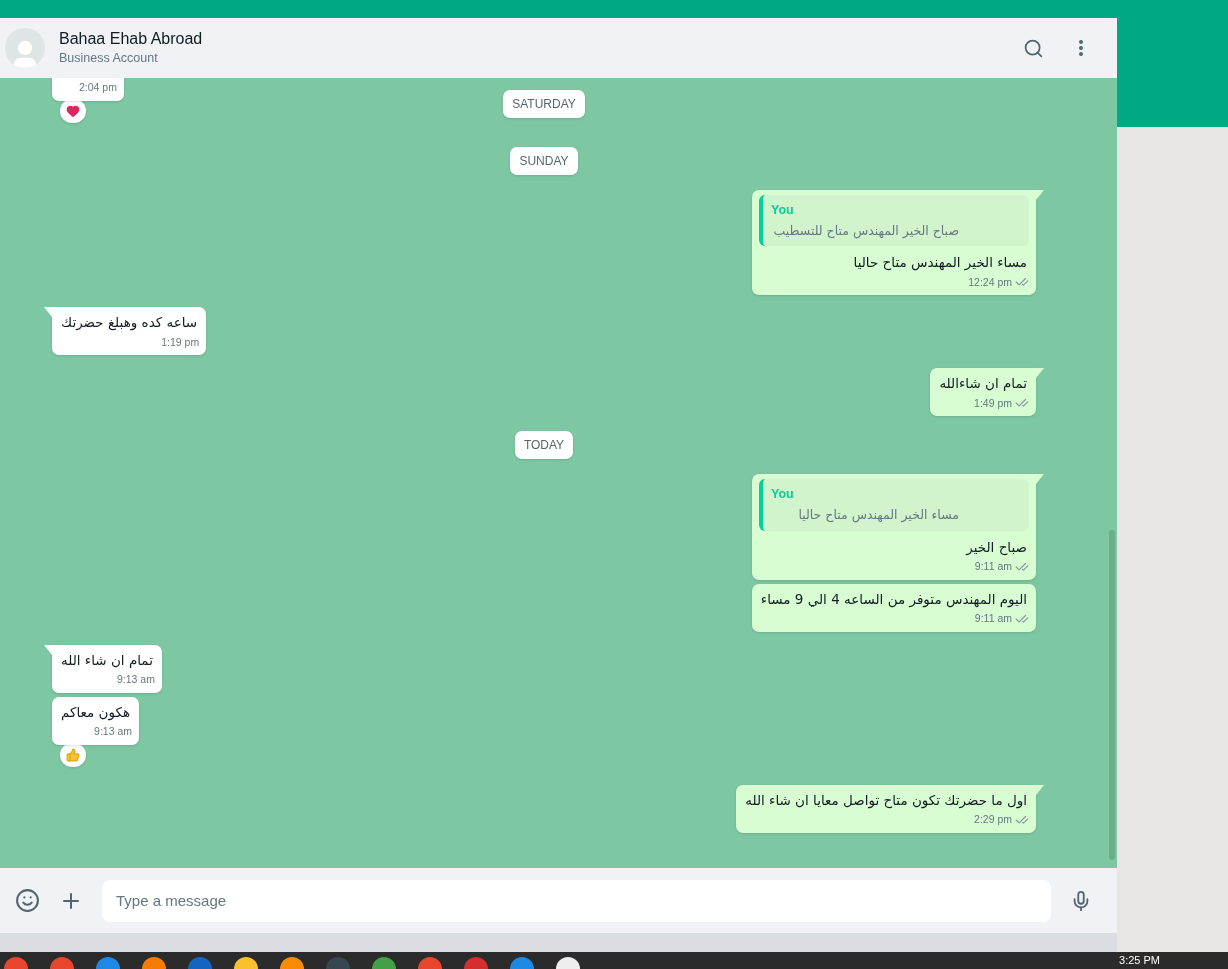 The width and height of the screenshot is (1228, 969). Describe the element at coordinates (990, 282) in the screenshot. I see `message-time: 12:24 pm` at that location.